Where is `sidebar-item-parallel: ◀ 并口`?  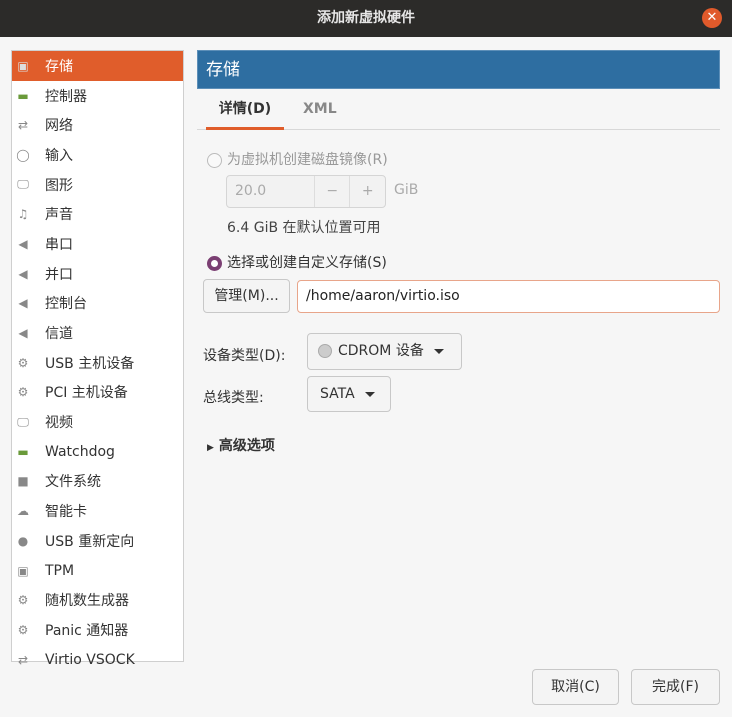 sidebar-item-parallel: ◀ 并口 is located at coordinates (97, 274).